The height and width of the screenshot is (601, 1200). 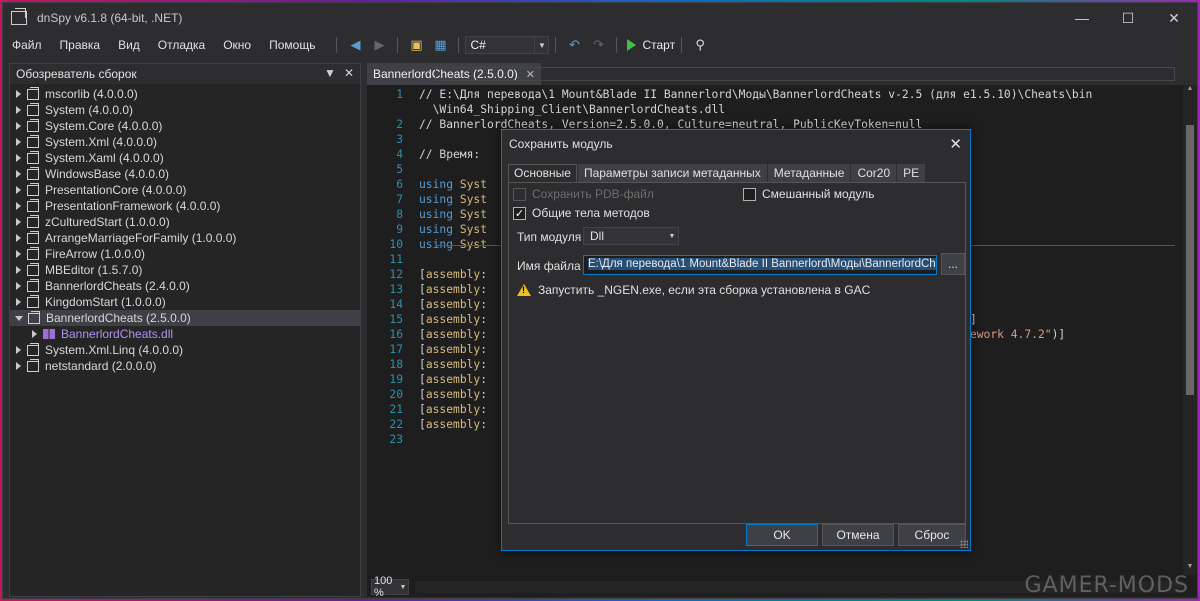 What do you see at coordinates (33, 253) in the screenshot?
I see `assembly-icon` at bounding box center [33, 253].